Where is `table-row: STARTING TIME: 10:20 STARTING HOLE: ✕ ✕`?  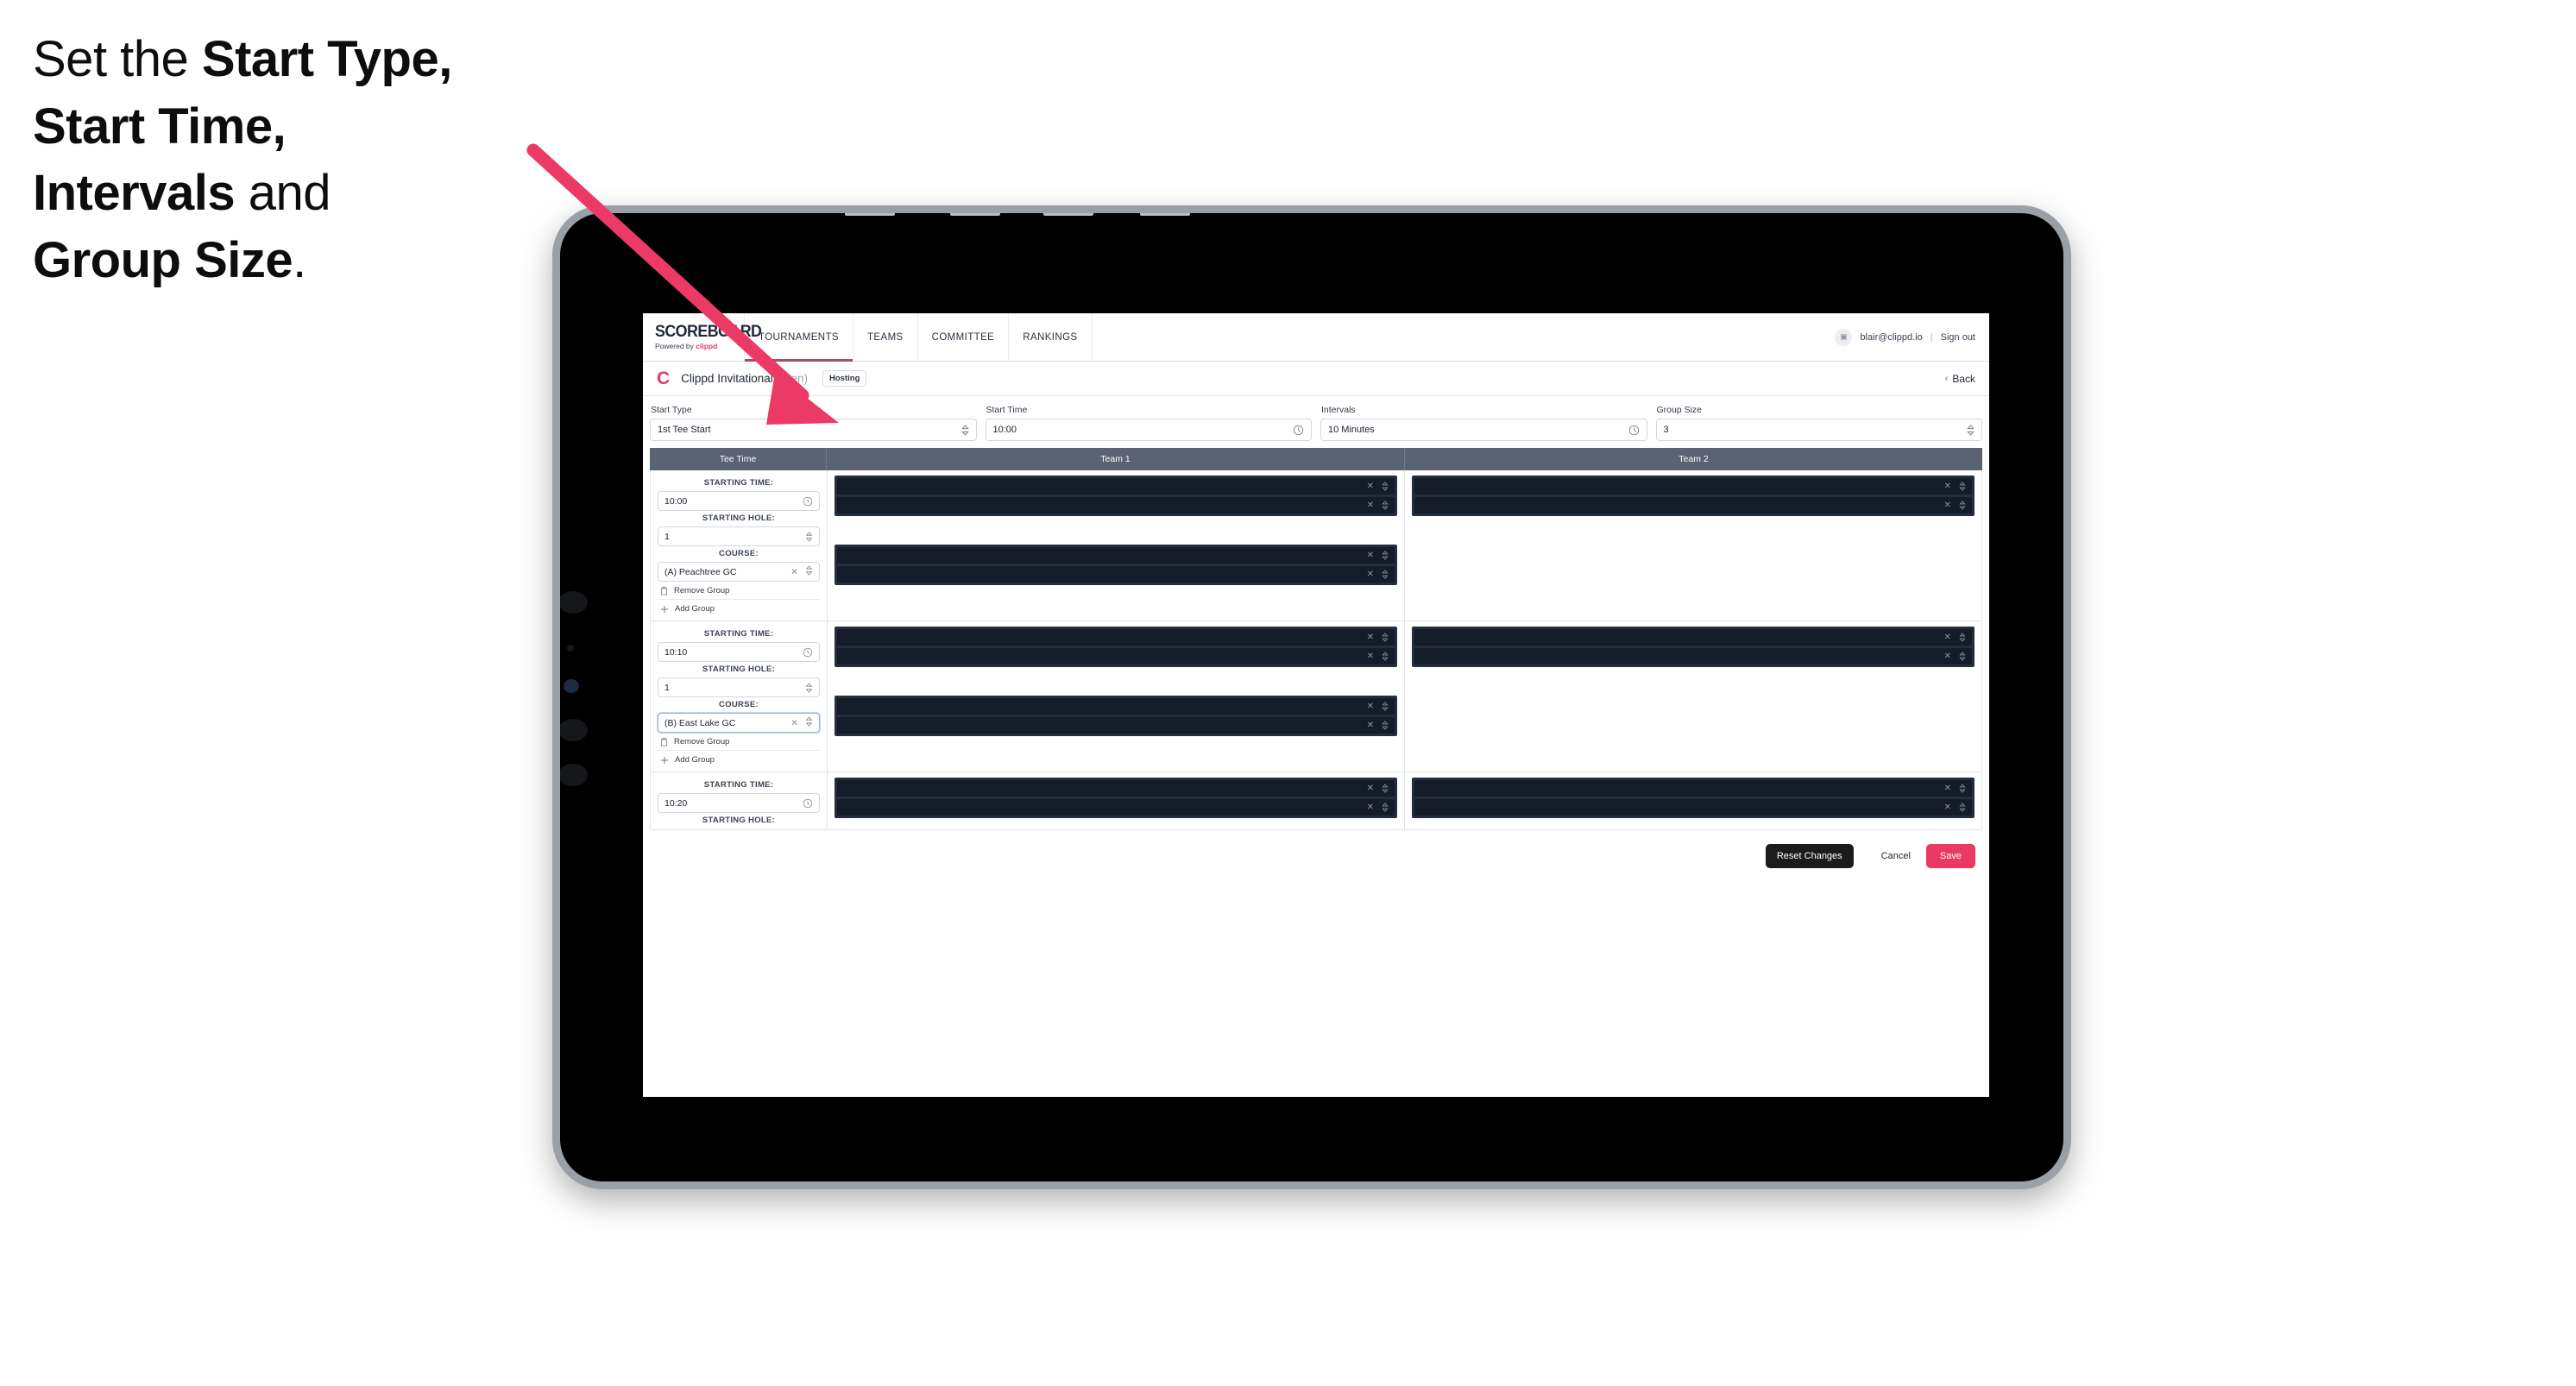 table-row: STARTING TIME: 10:20 STARTING HOLE: ✕ ✕ is located at coordinates (1316, 801).